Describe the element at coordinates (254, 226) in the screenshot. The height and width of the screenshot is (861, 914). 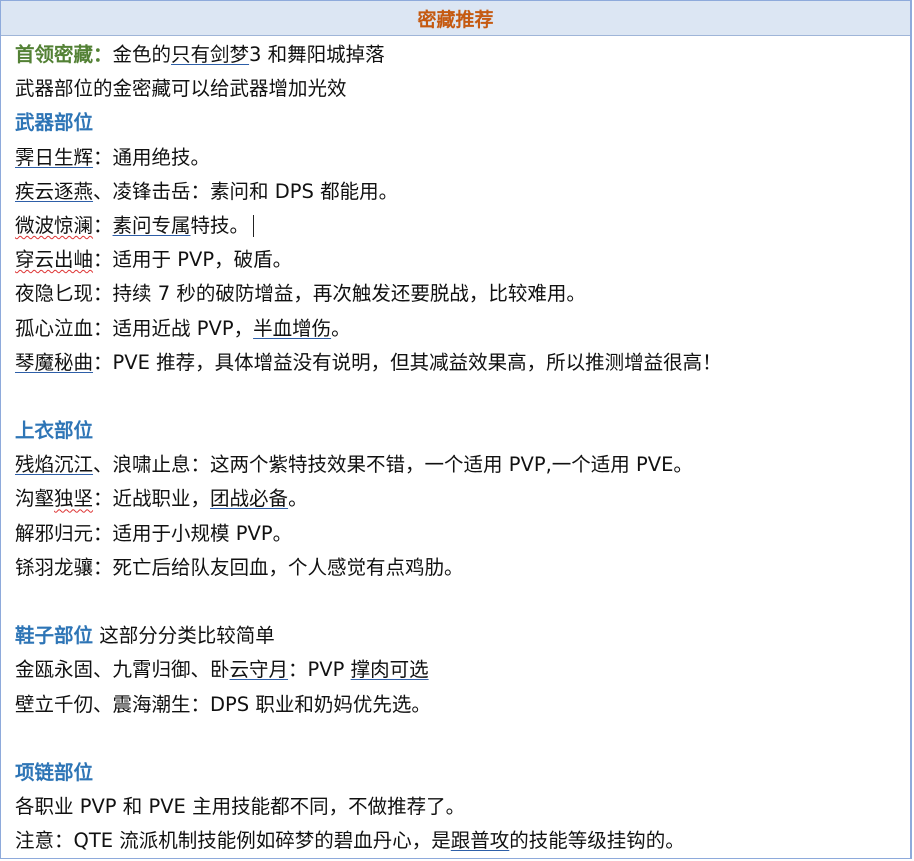
I see `text-cursor` at that location.